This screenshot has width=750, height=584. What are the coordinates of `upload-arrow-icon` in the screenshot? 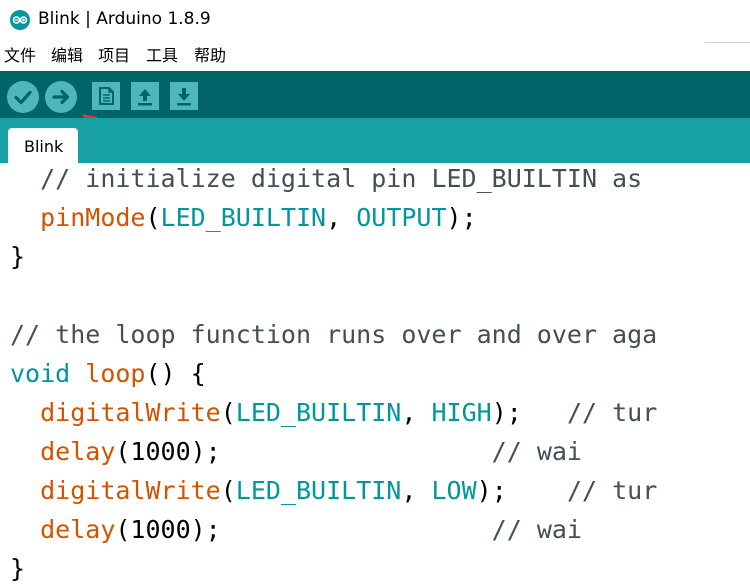 It's located at (145, 97).